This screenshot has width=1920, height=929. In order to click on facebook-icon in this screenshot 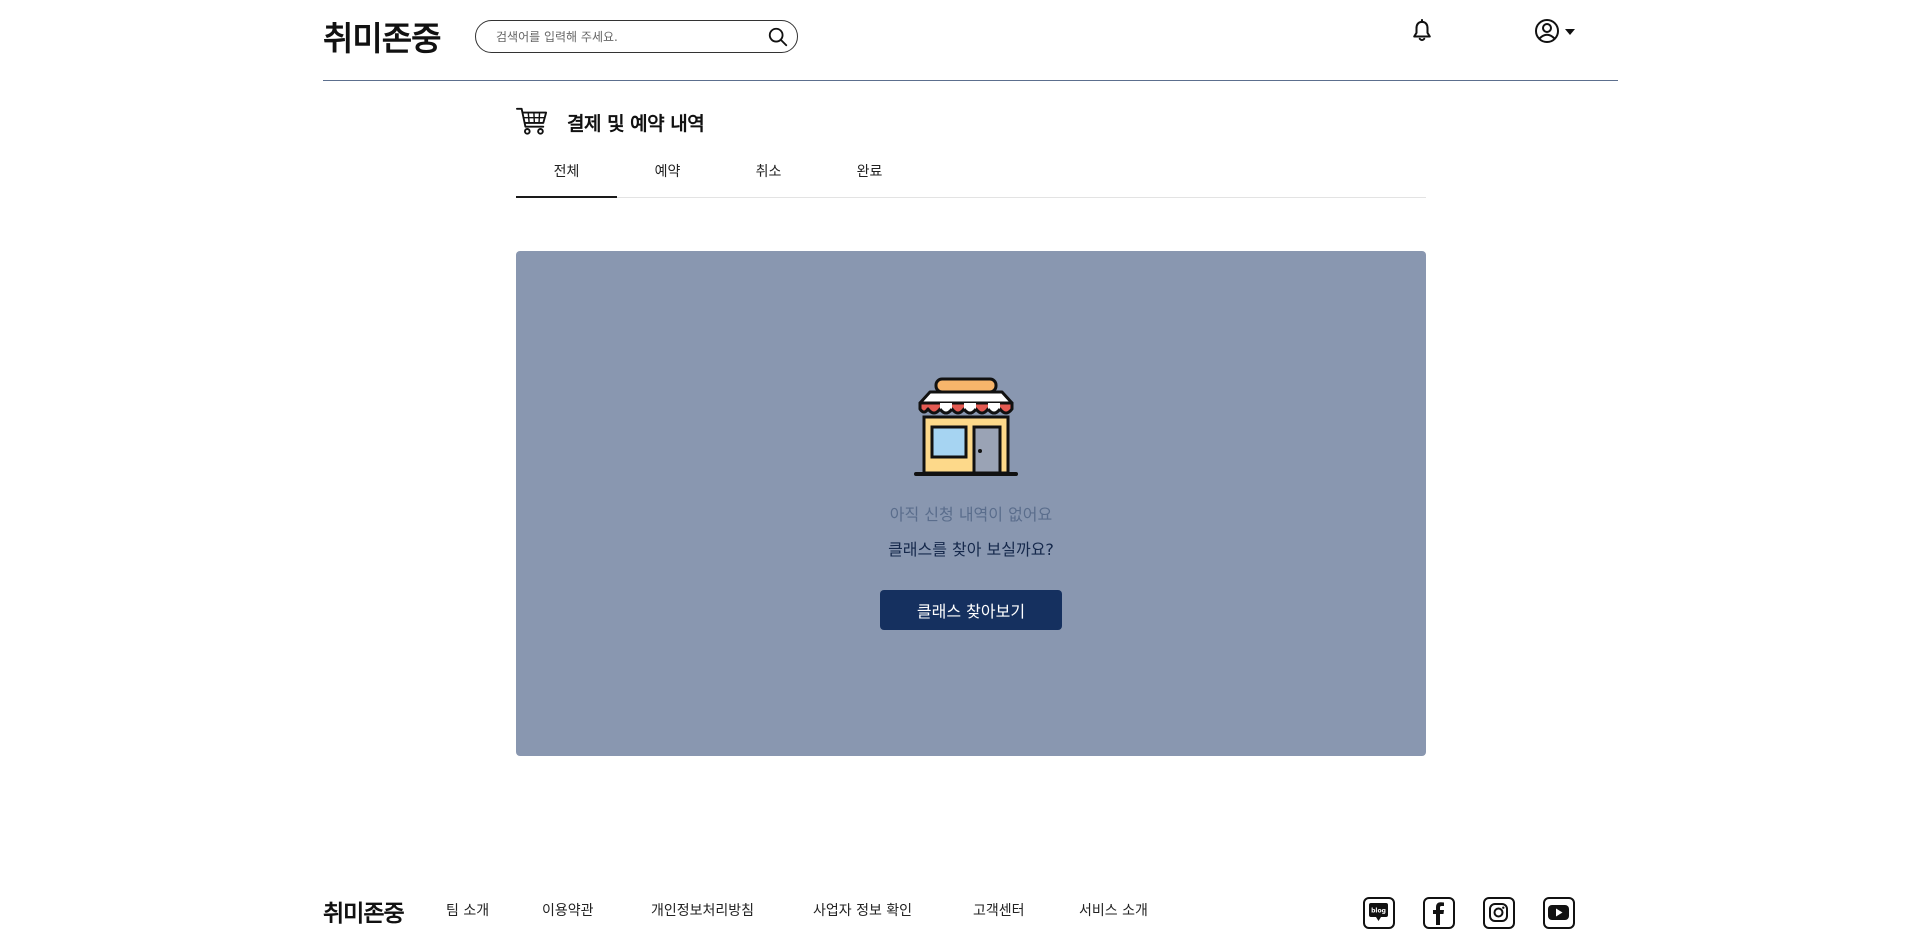, I will do `click(1438, 912)`.